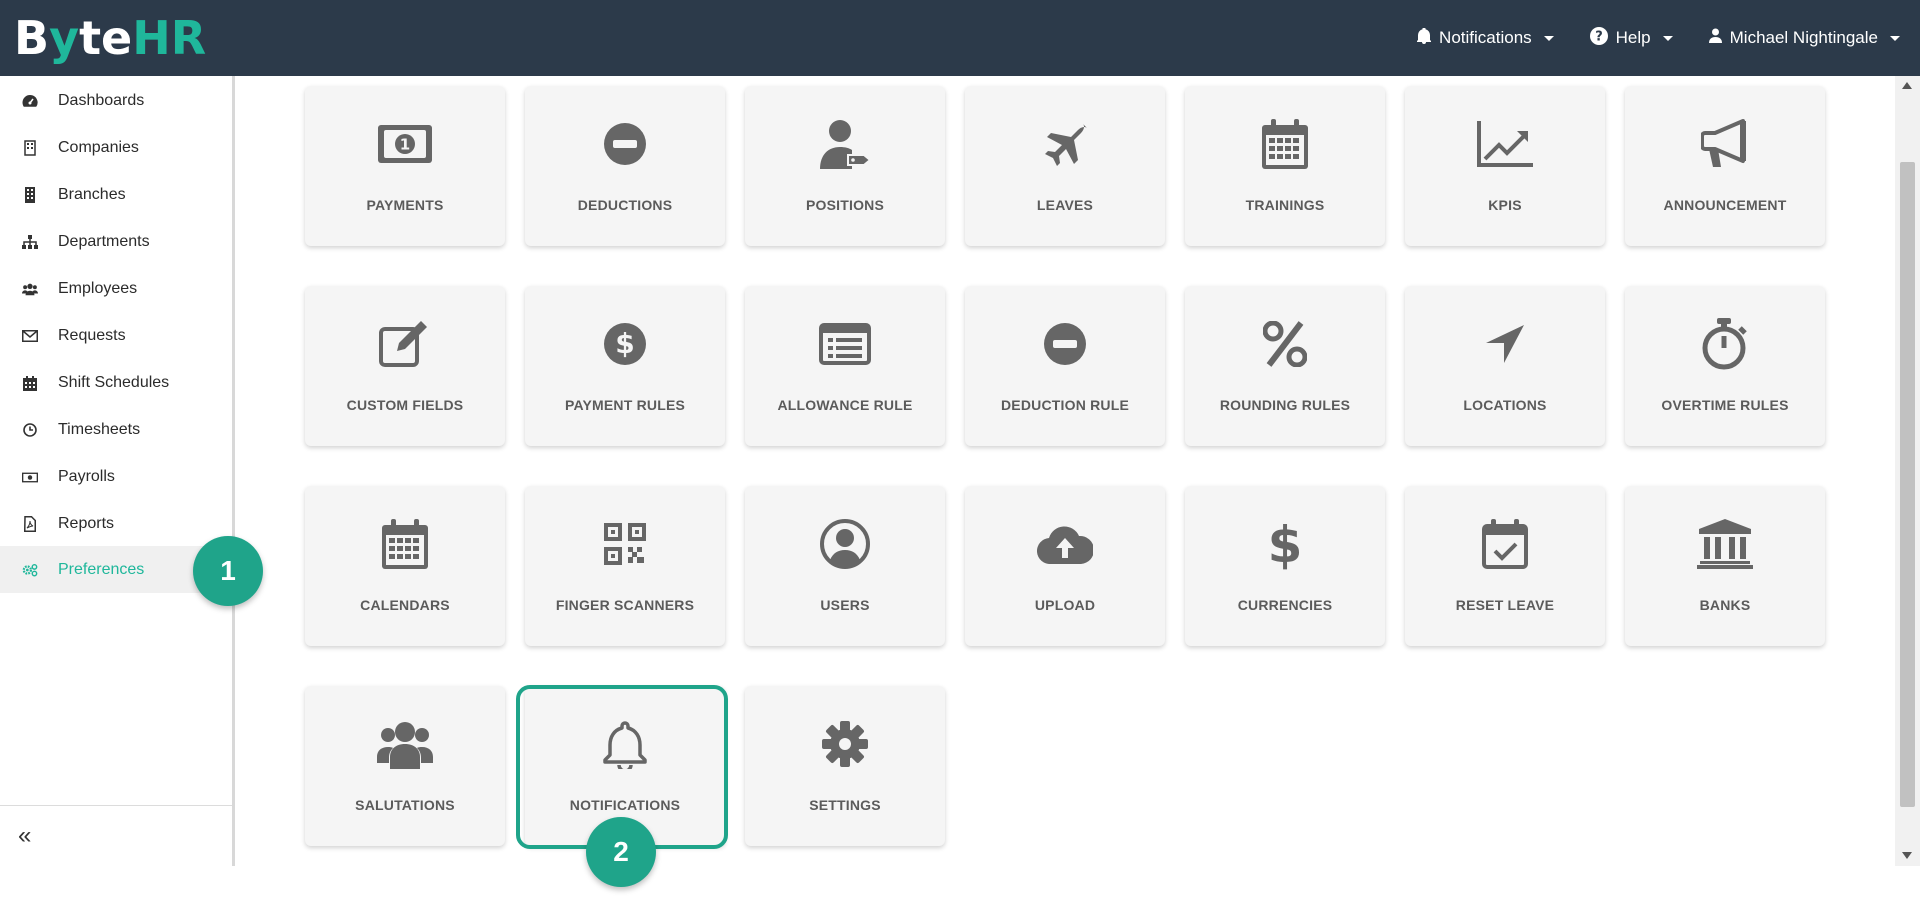 The width and height of the screenshot is (1920, 910). I want to click on step-2-number: 2, so click(621, 851).